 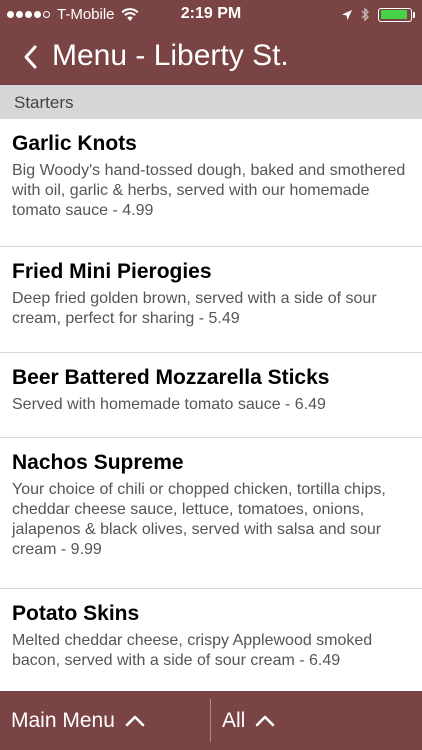 I want to click on section-title: Starters, so click(x=44, y=102).